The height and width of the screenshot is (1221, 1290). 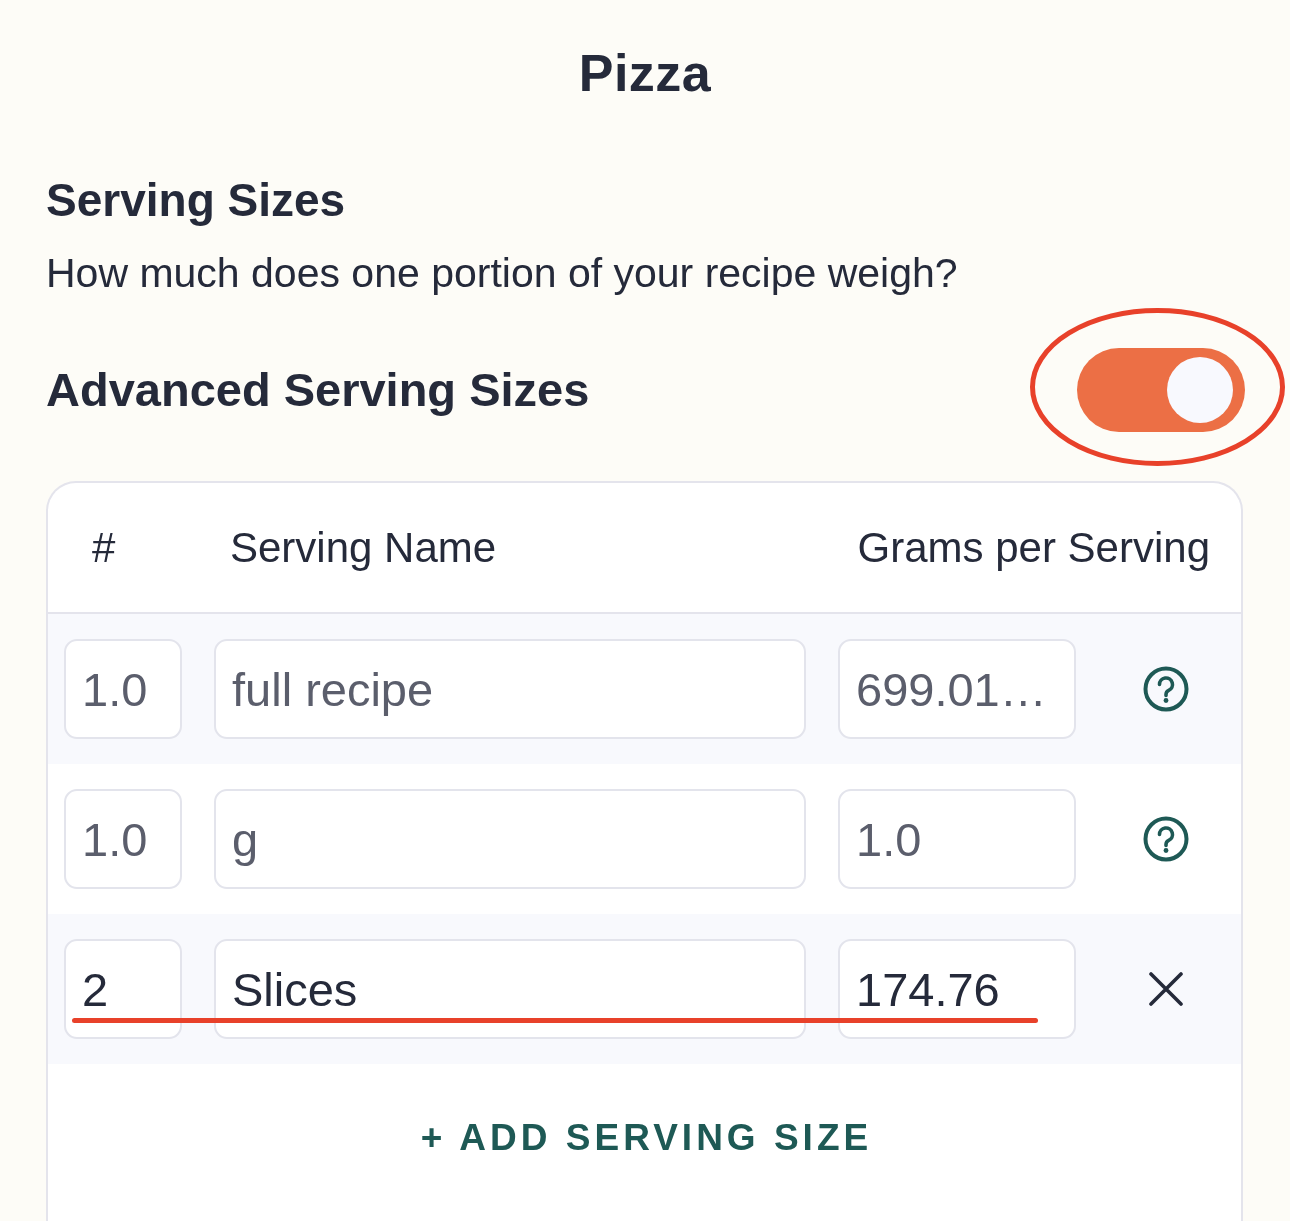 I want to click on page-title: Pizza, so click(x=645, y=73).